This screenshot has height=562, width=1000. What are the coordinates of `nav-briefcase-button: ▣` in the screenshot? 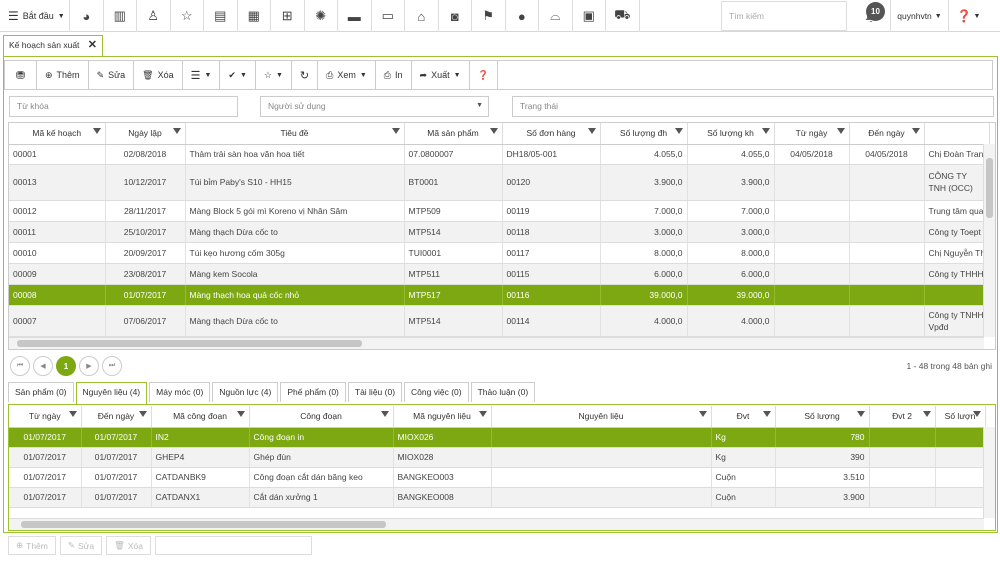 It's located at (589, 16).